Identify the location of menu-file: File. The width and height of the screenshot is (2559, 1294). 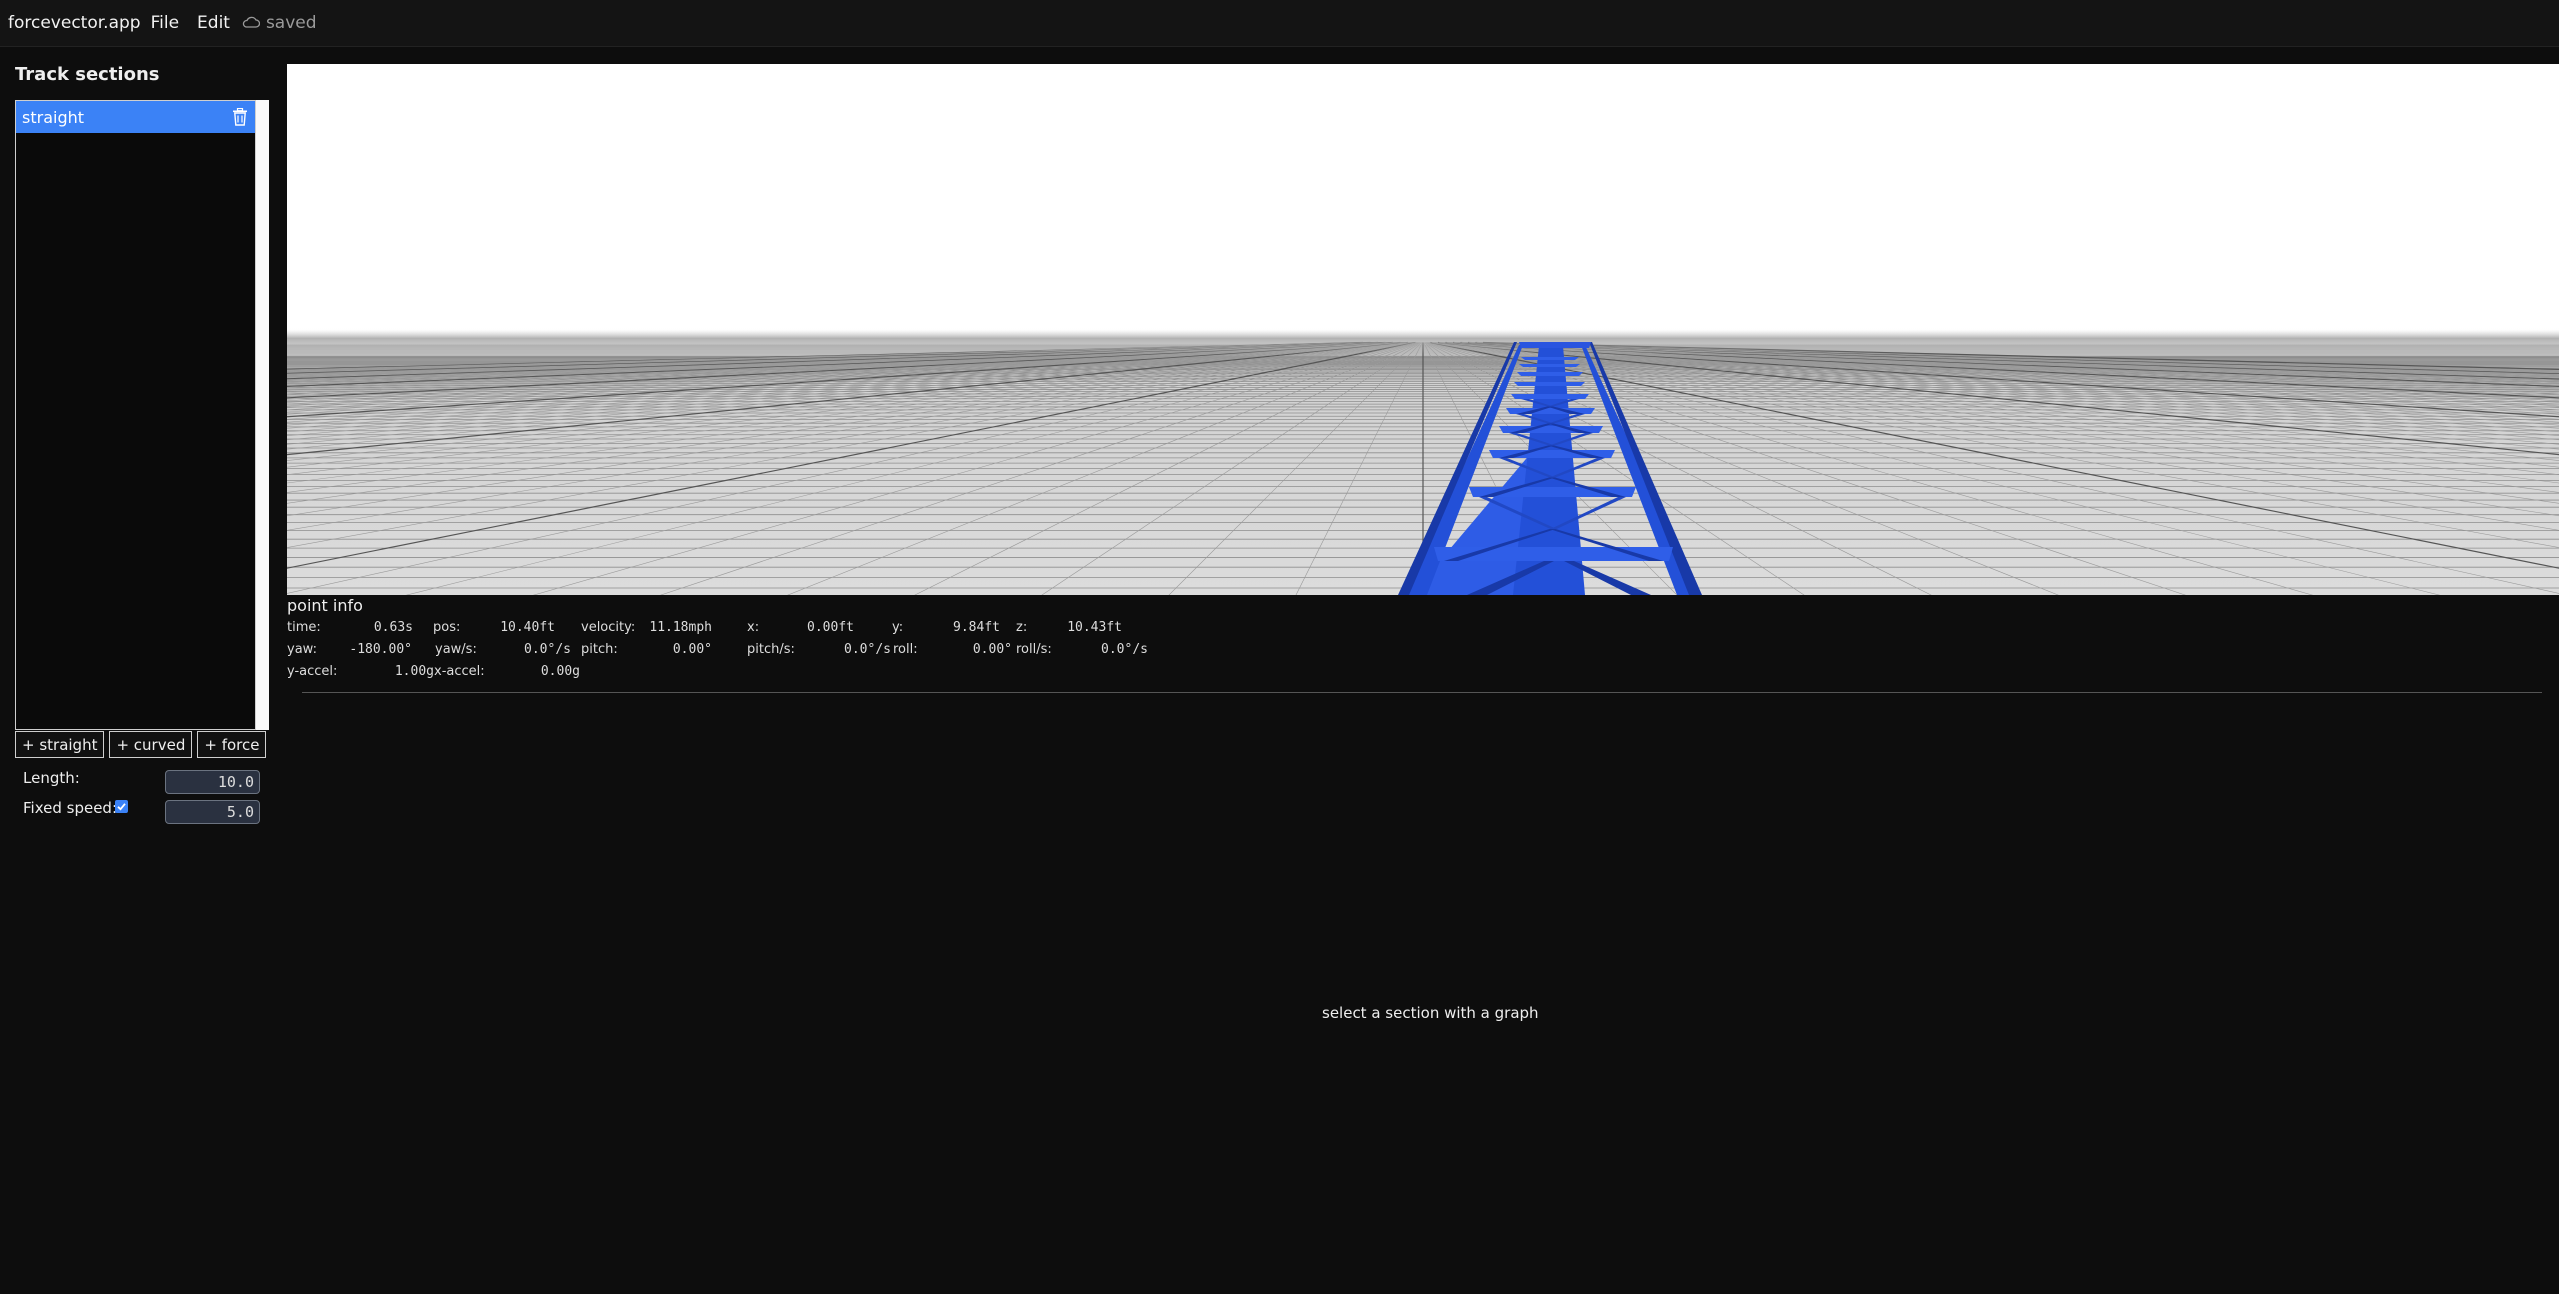
(165, 23).